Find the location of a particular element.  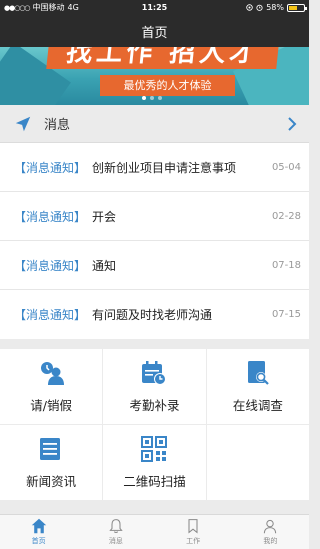

banner-headline: 找工作 招人才 is located at coordinates (163, 58).